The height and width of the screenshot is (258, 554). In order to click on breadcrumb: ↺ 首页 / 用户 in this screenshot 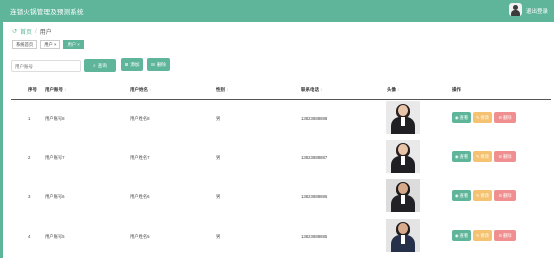, I will do `click(32, 32)`.